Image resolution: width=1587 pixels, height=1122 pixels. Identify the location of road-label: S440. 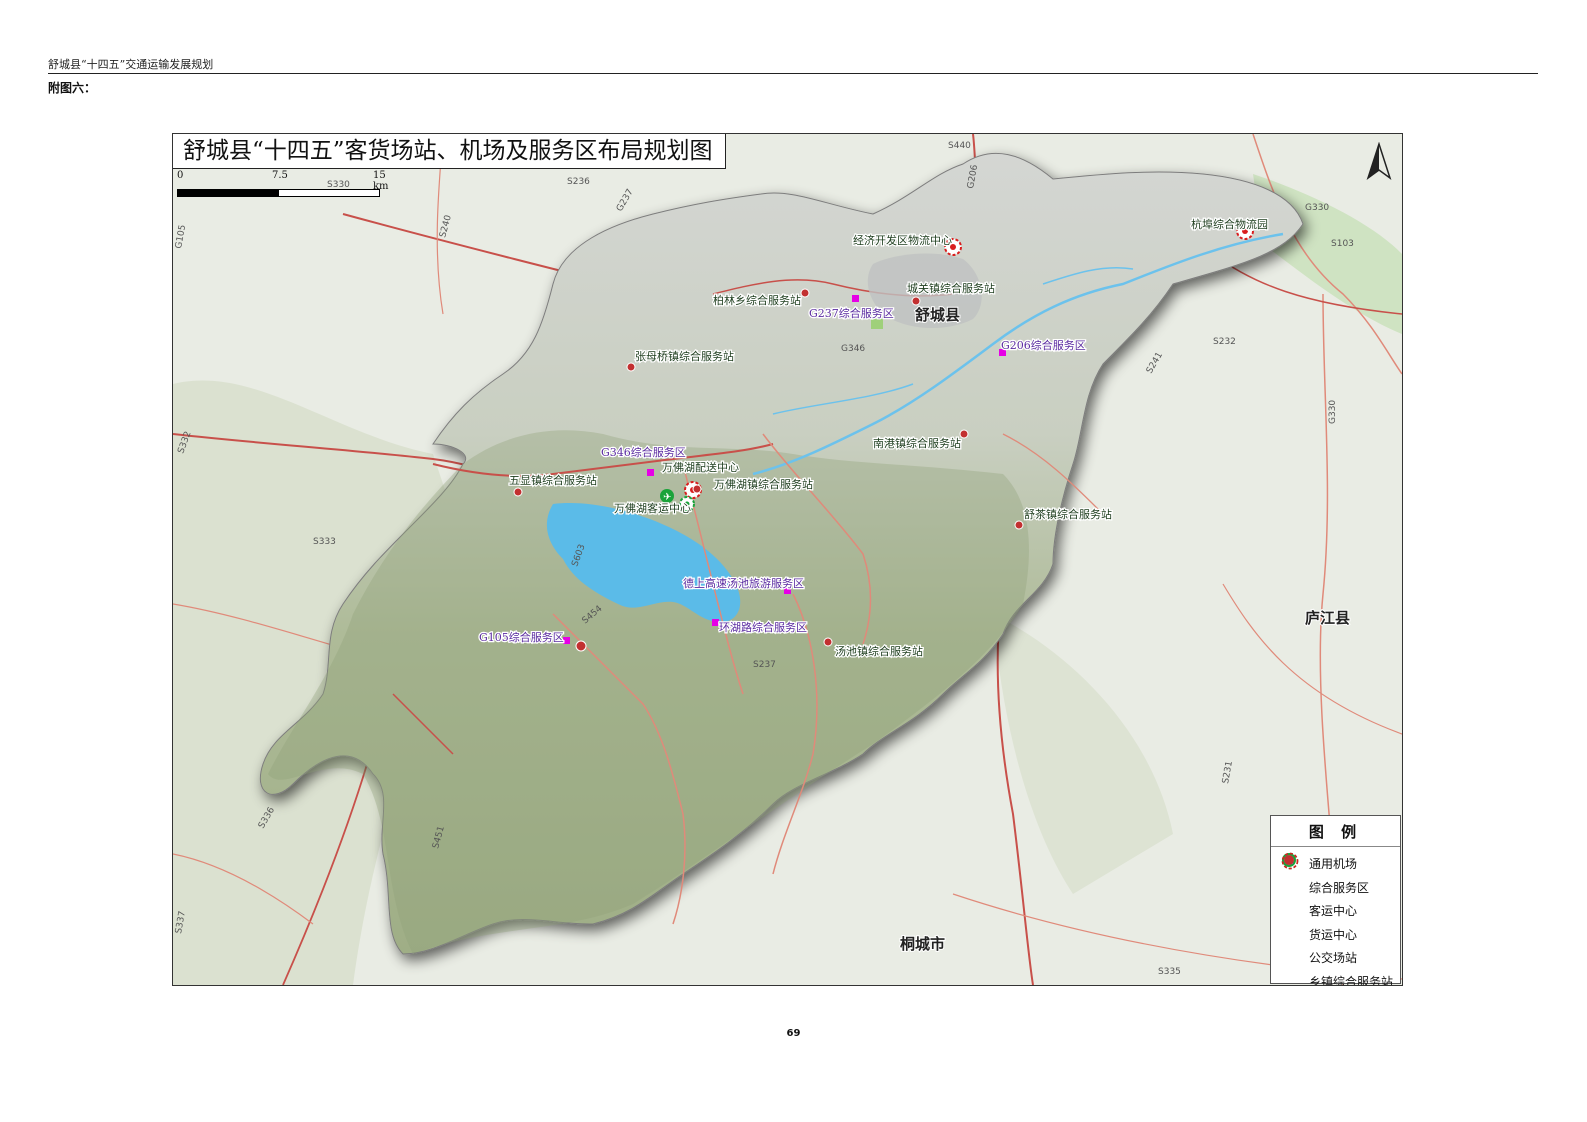
(959, 146).